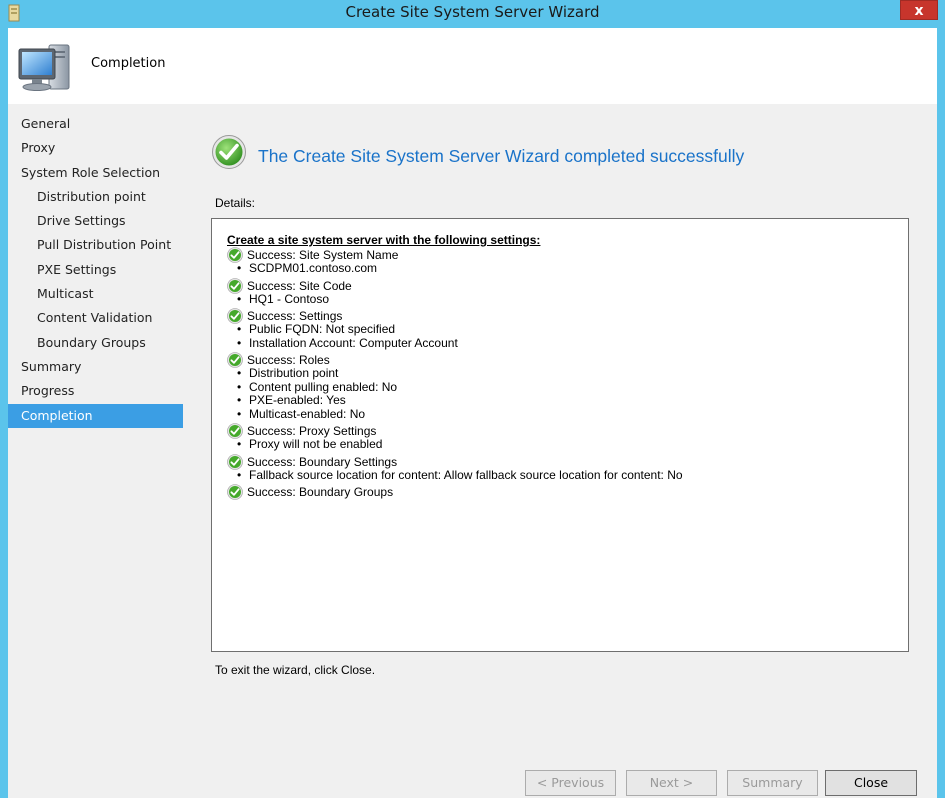  I want to click on wizard-header: Completion, so click(472, 66).